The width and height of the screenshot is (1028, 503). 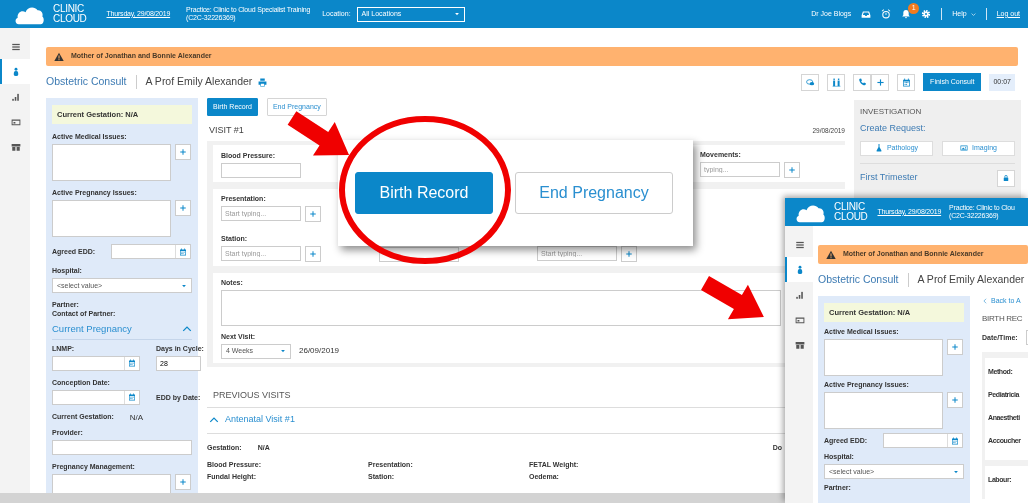 I want to click on visit-link: Antenatal Visit #1, so click(x=260, y=420).